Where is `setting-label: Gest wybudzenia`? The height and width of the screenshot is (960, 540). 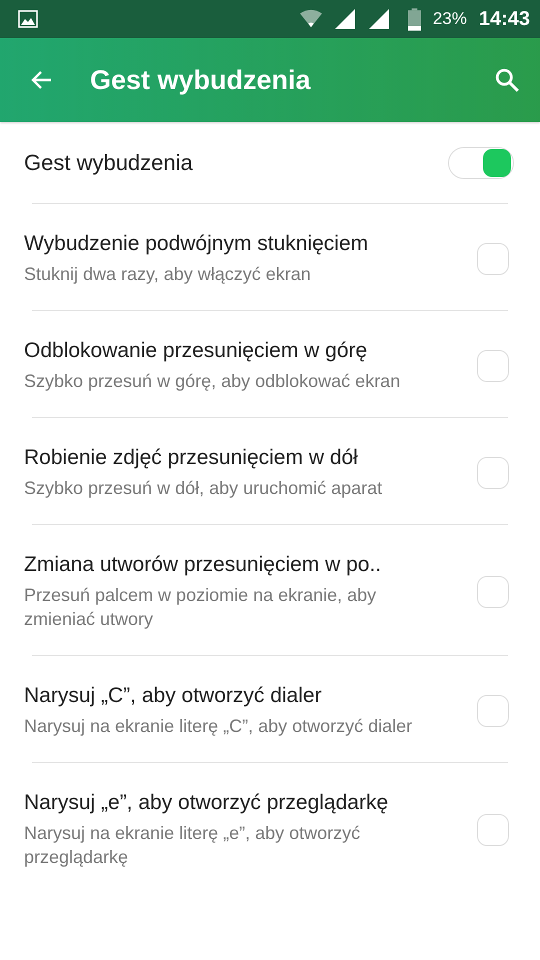
setting-label: Gest wybudzenia is located at coordinates (109, 163).